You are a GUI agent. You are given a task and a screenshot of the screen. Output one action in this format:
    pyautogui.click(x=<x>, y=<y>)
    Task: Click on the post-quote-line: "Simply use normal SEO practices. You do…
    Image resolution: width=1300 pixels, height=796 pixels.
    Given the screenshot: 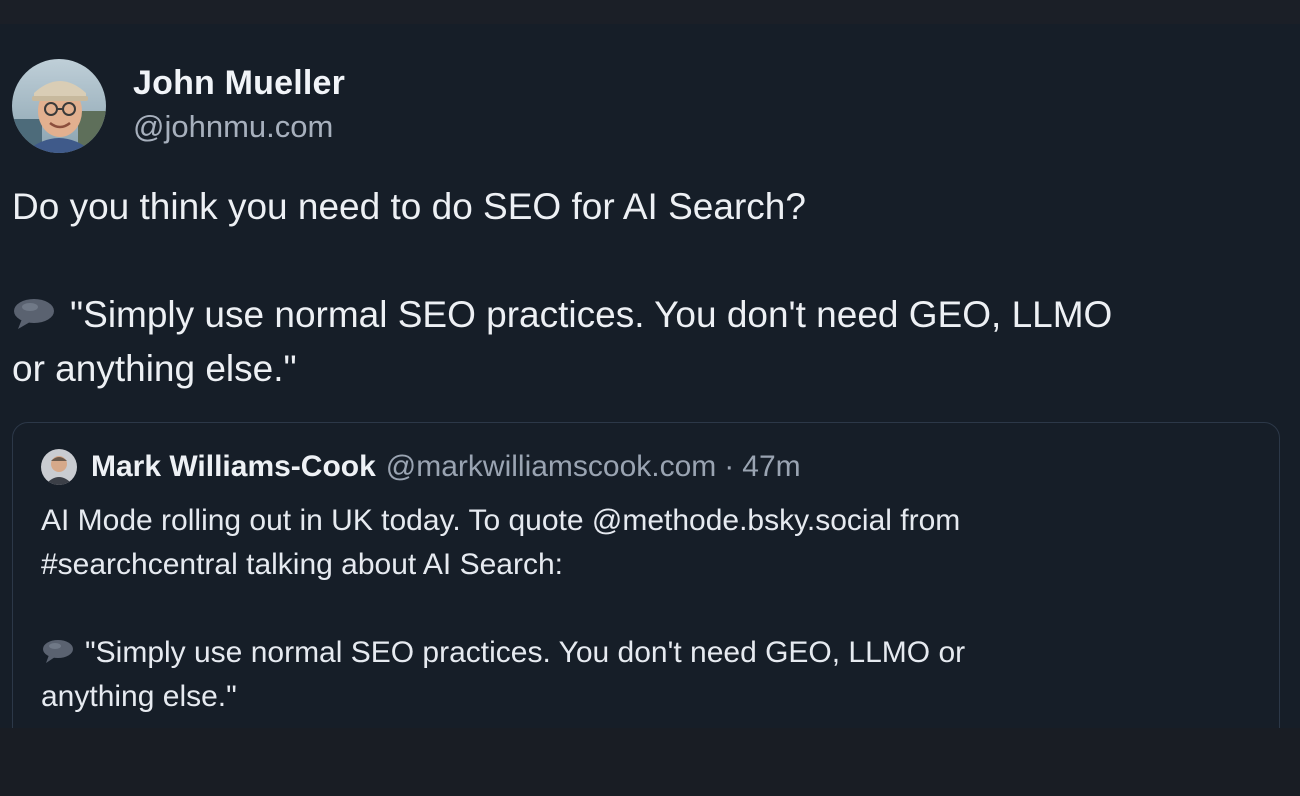 What is the action you would take?
    pyautogui.click(x=652, y=315)
    